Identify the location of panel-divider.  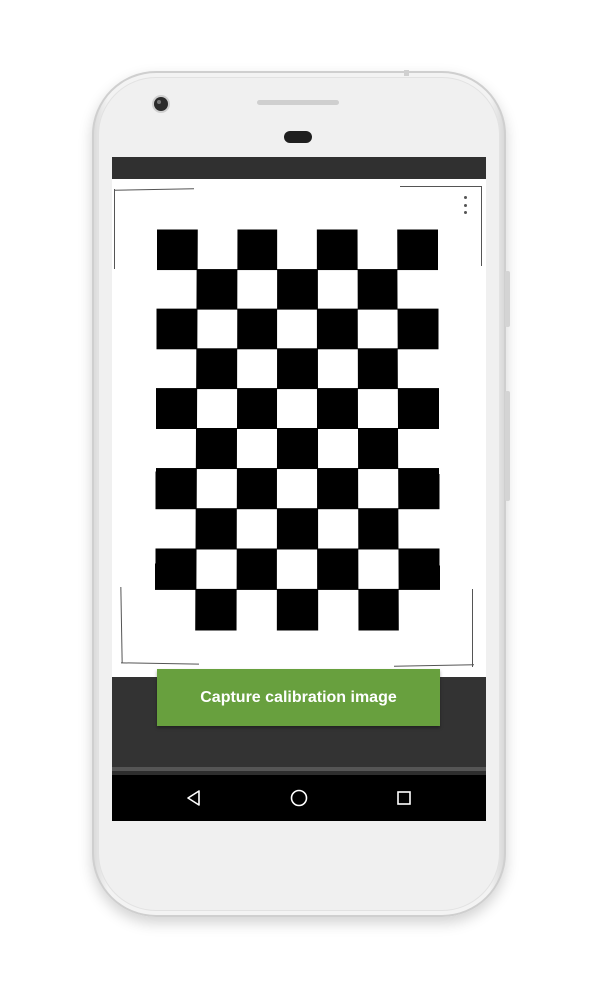
(299, 769).